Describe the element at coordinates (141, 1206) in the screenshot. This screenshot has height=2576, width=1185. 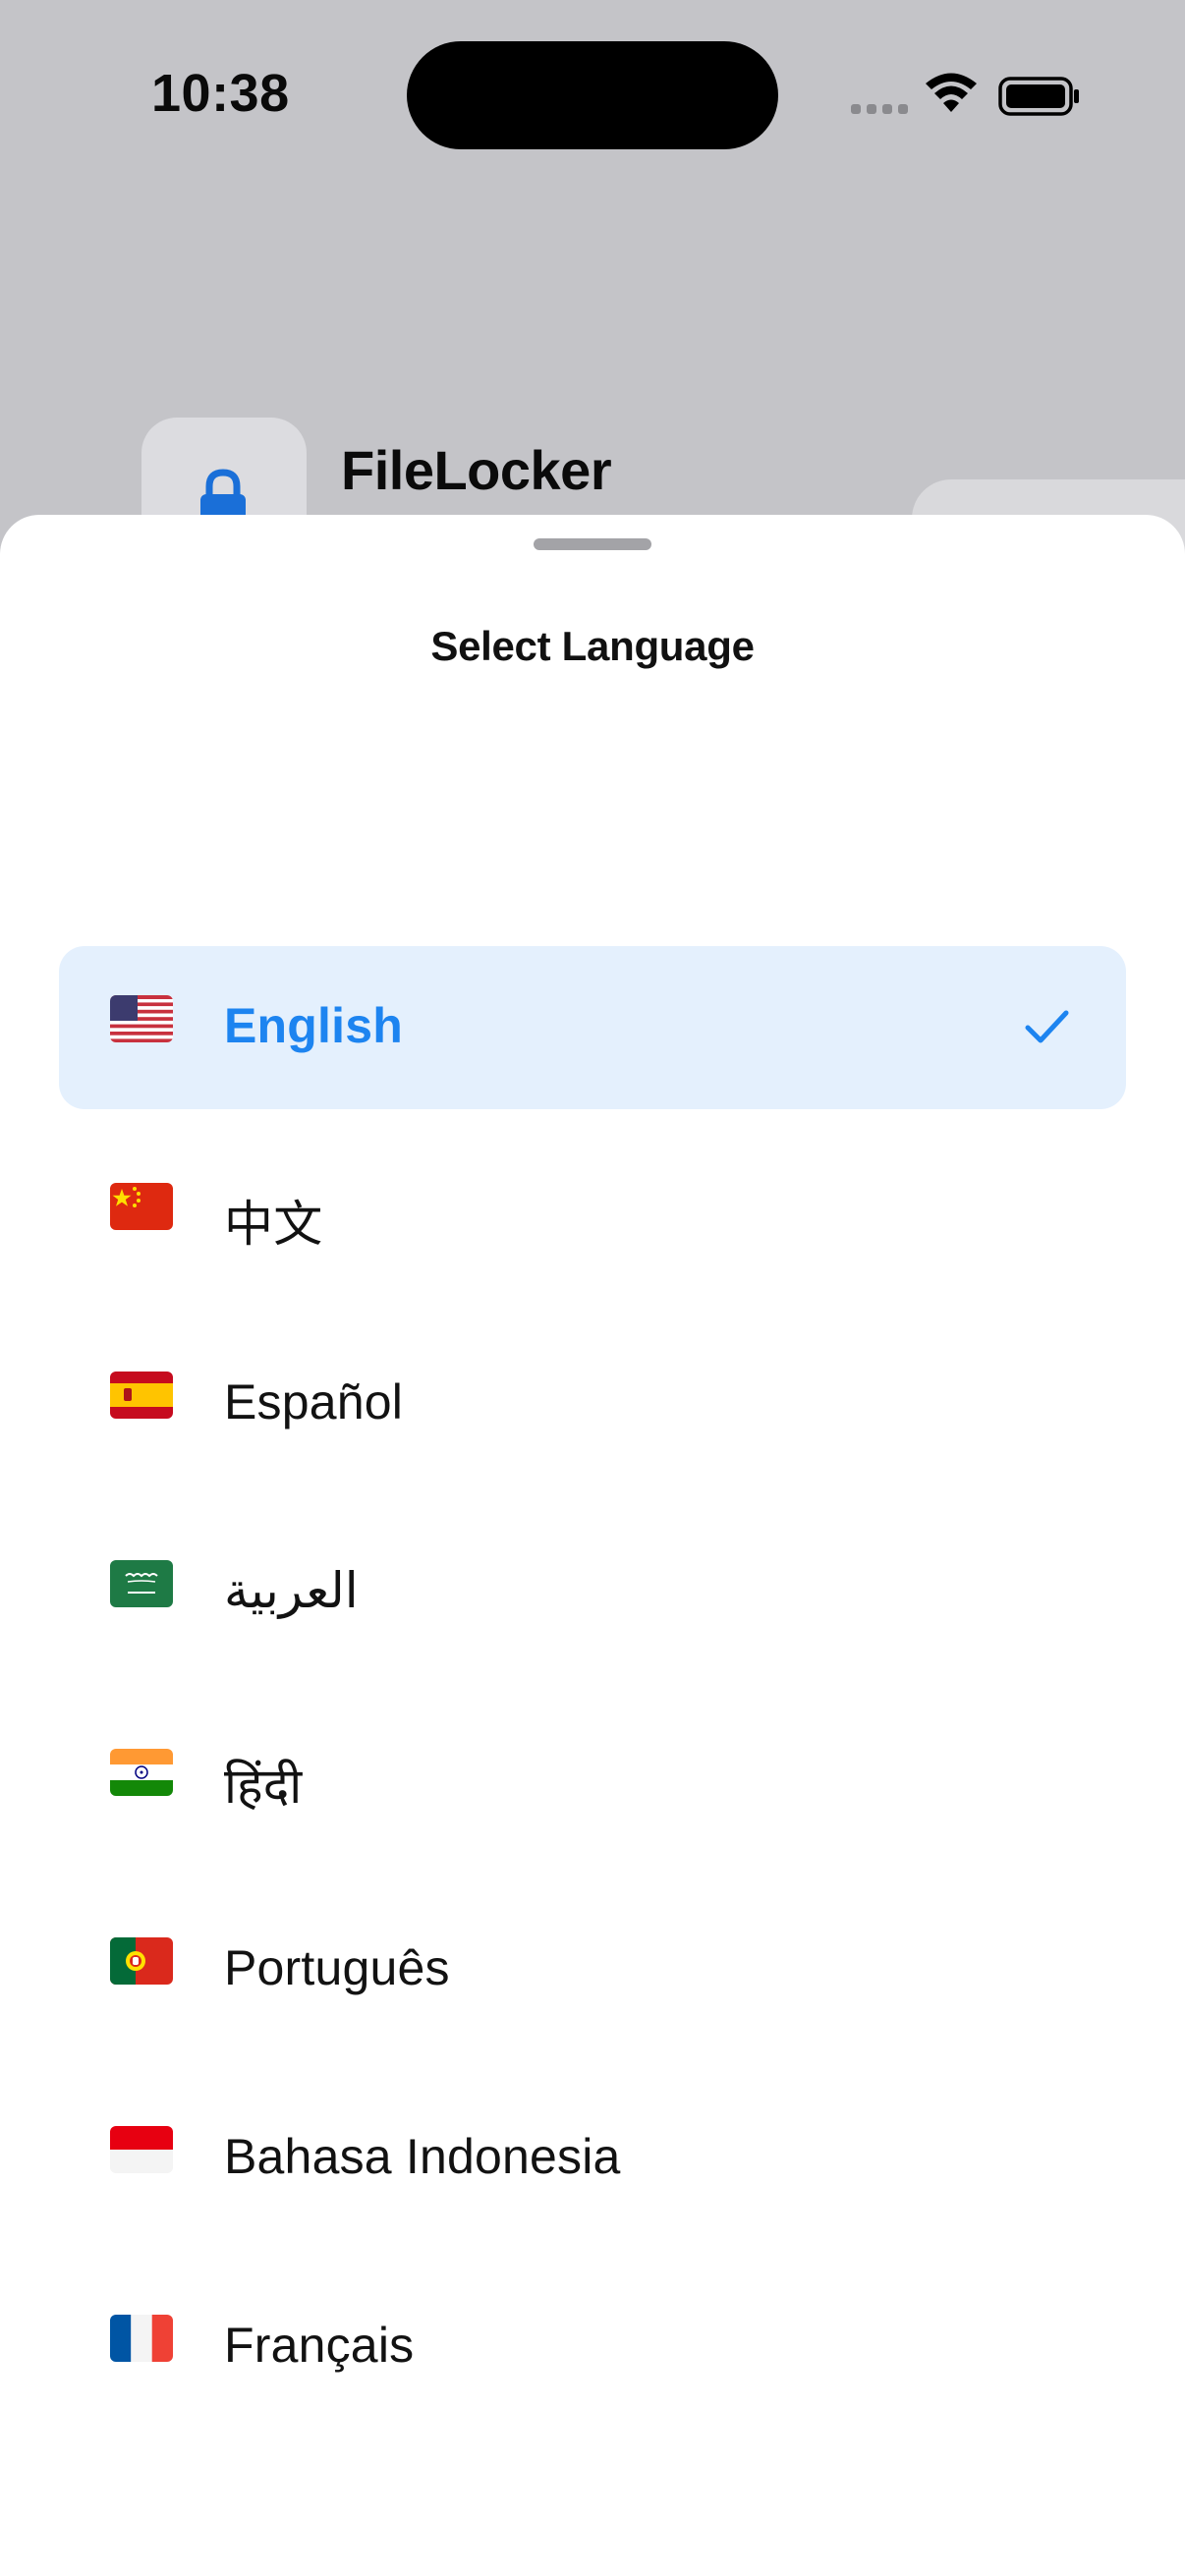
I see `china-flag-icon` at that location.